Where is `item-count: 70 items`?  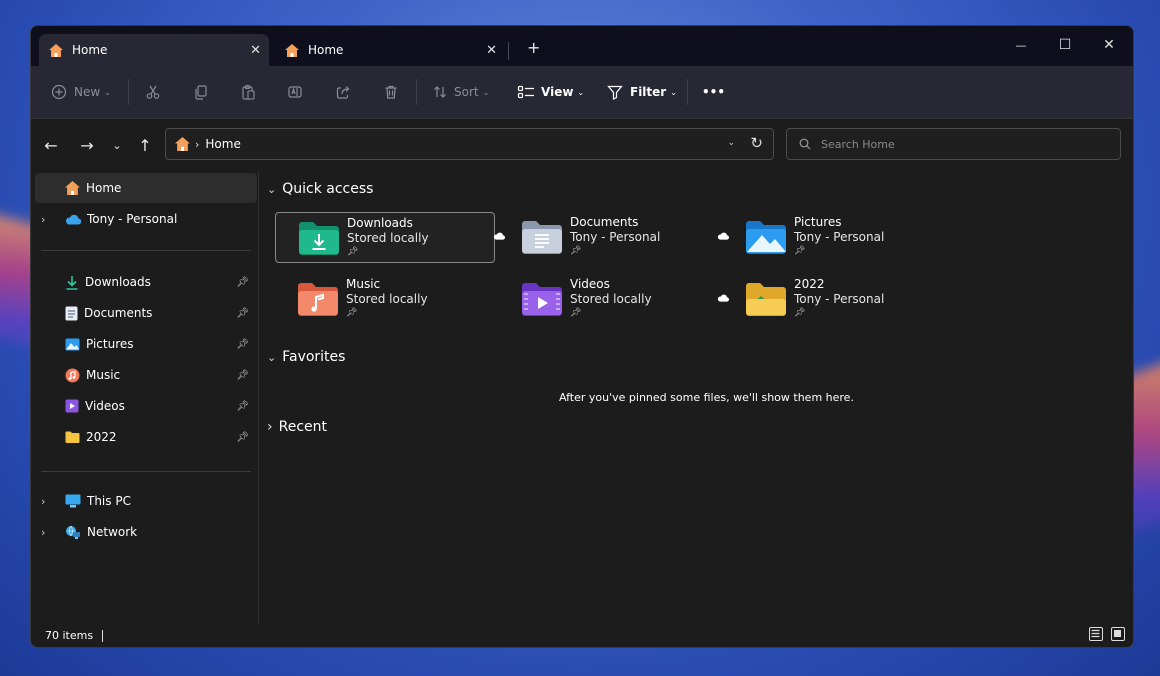 item-count: 70 items is located at coordinates (69, 635).